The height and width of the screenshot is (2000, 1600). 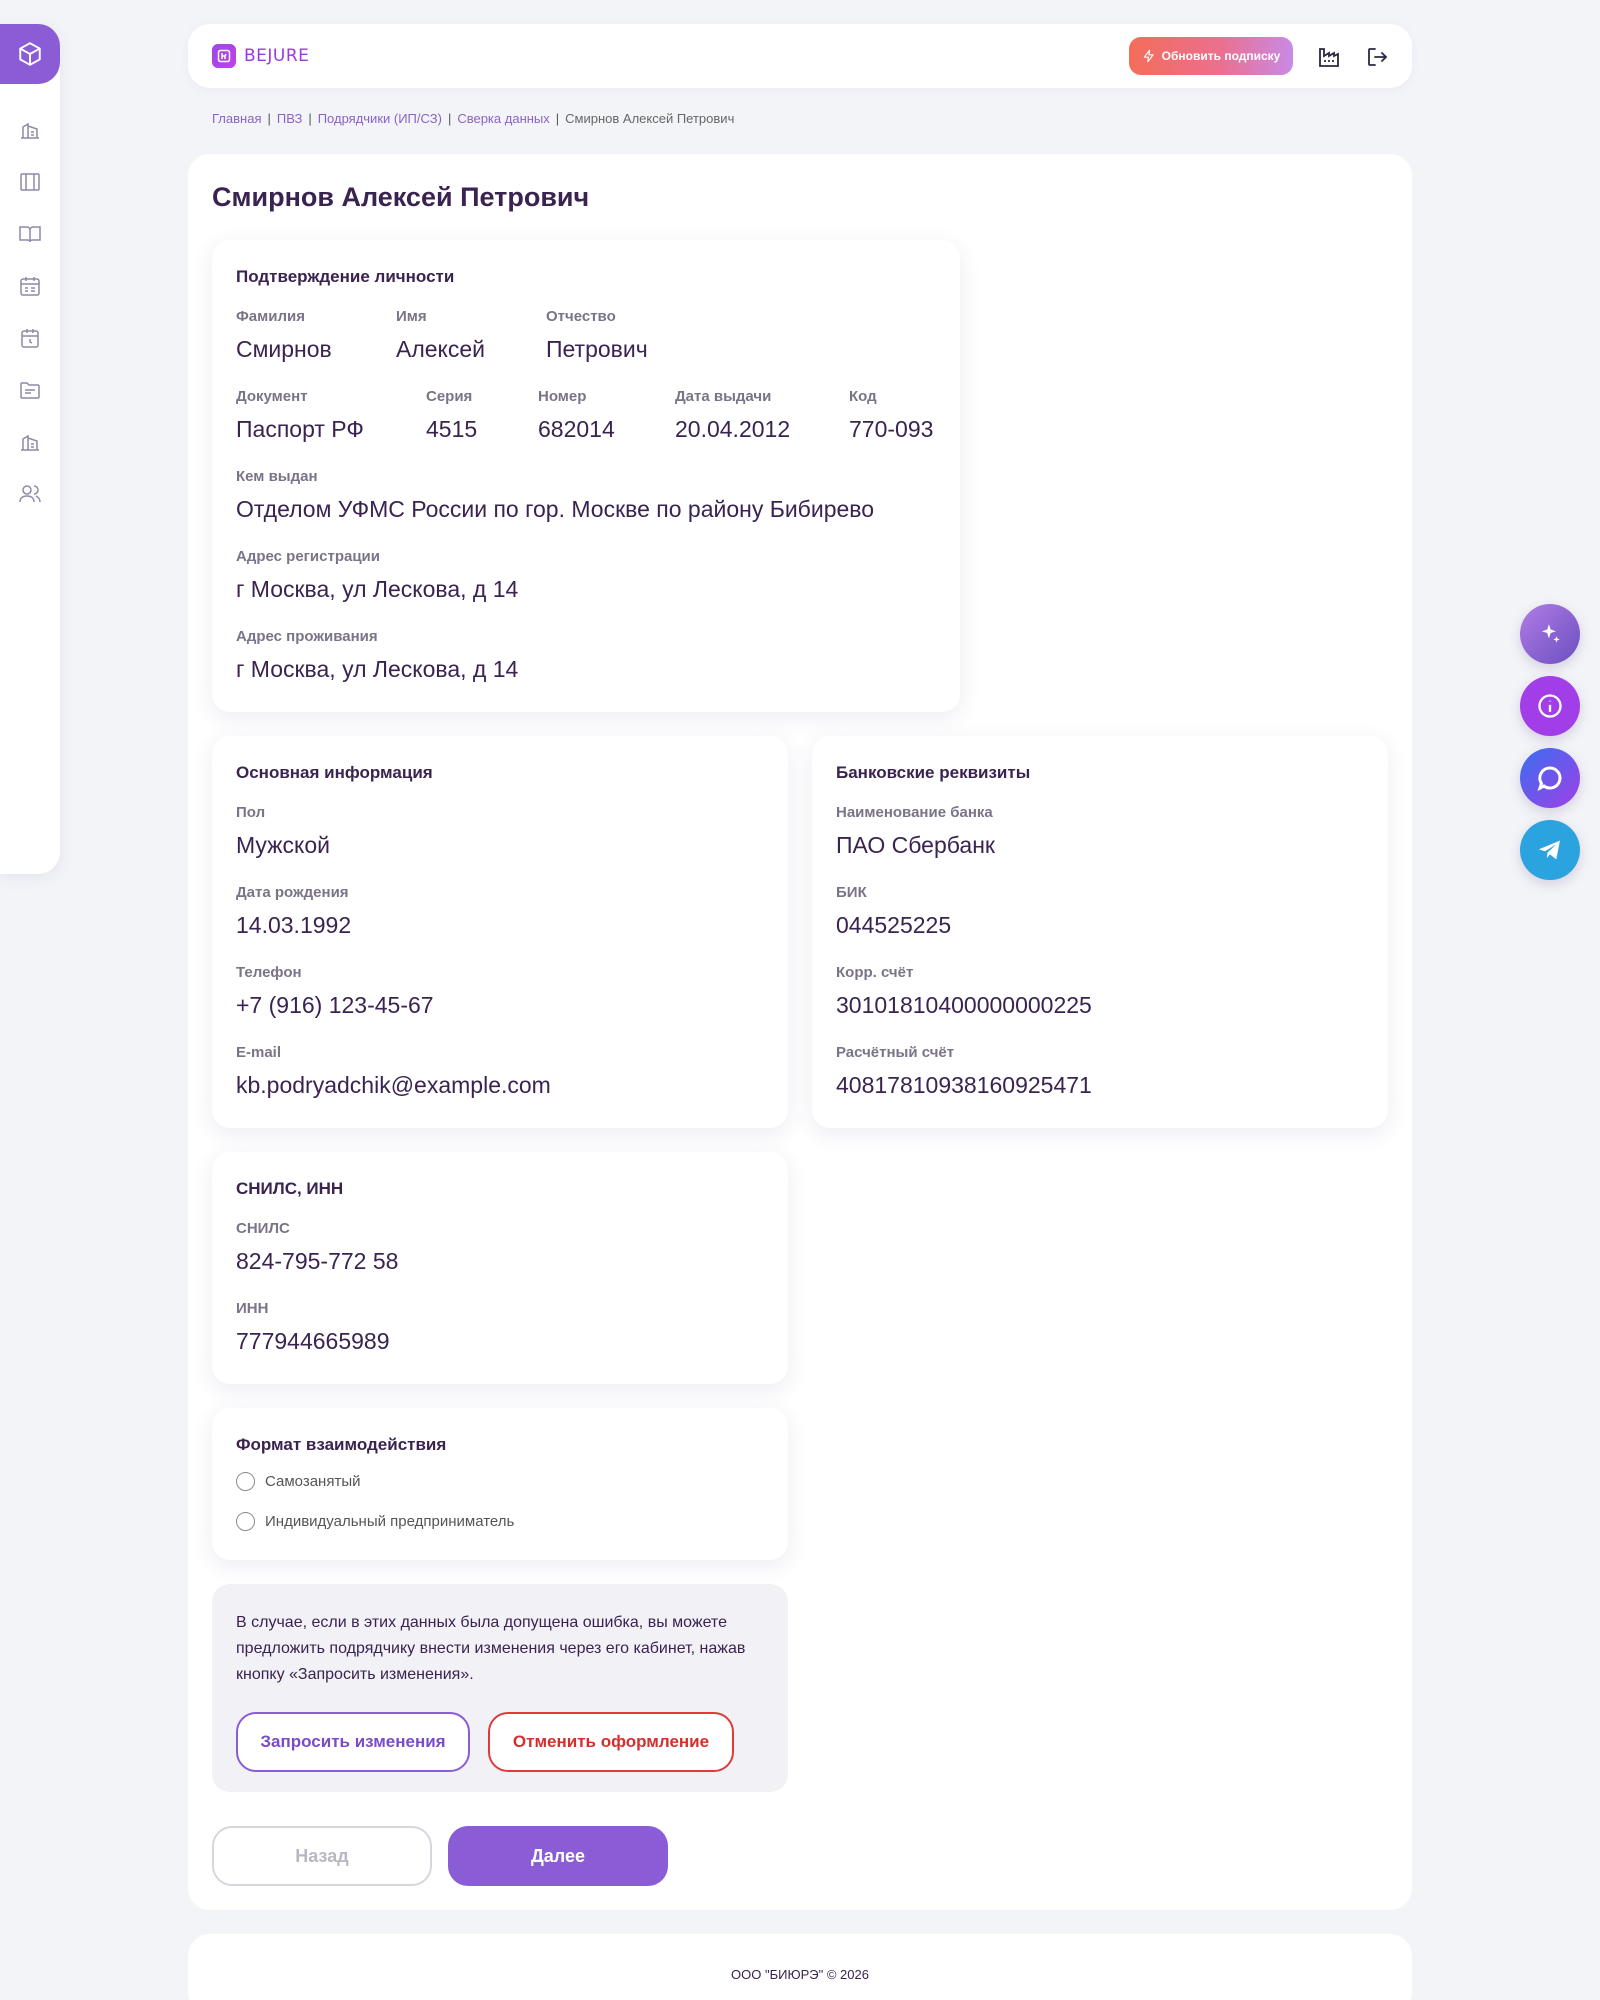 I want to click on corr-account-label: Корр. счёт, so click(x=875, y=972).